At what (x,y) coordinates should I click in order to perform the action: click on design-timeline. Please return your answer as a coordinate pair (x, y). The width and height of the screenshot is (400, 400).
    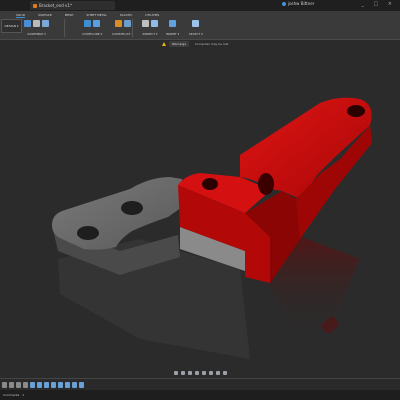
    Looking at the image, I should click on (200, 384).